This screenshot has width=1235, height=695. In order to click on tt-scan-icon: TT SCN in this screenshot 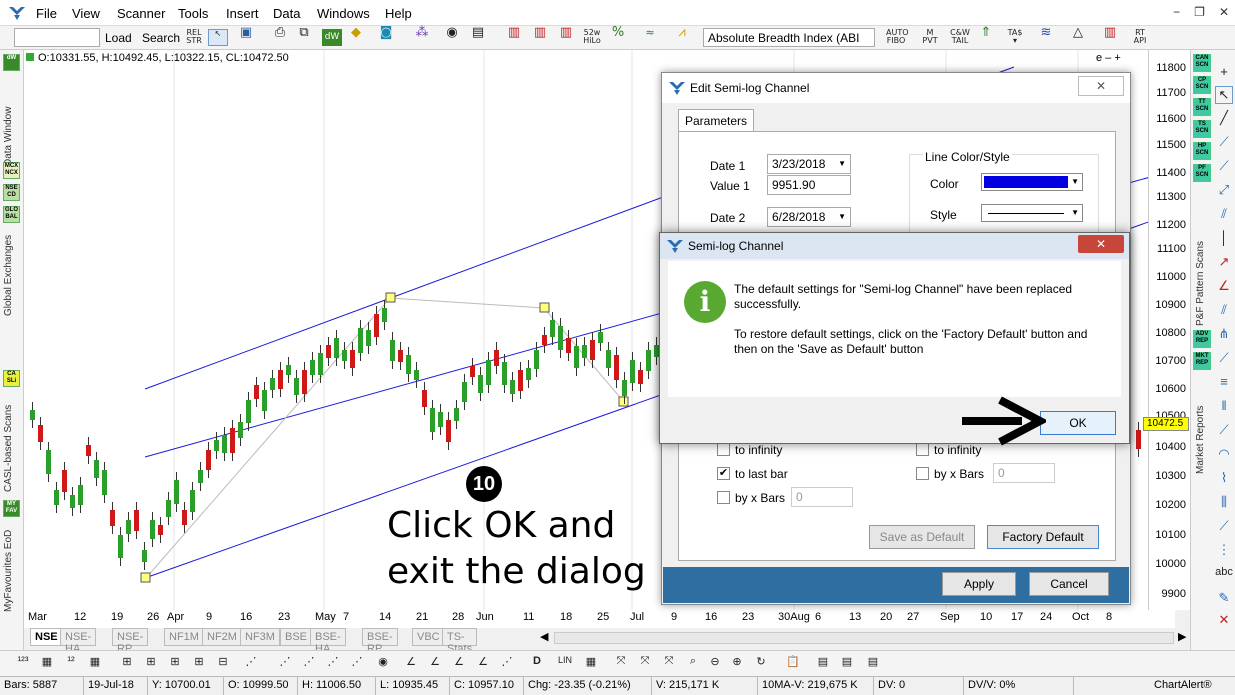, I will do `click(1202, 107)`.